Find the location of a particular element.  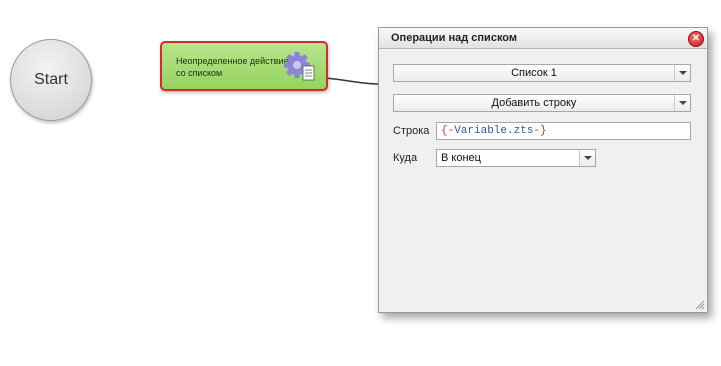

operation-select: Добавить строку is located at coordinates (542, 103).